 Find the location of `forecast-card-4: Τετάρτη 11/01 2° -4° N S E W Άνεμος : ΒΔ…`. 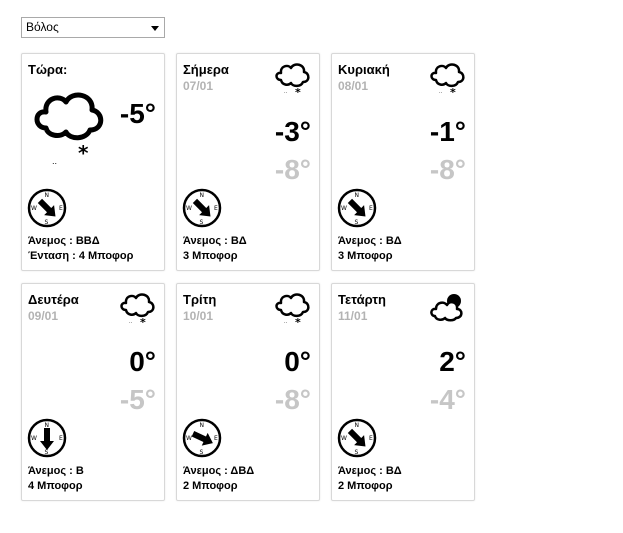

forecast-card-4: Τετάρτη 11/01 2° -4° N S E W Άνεμος : ΒΔ… is located at coordinates (403, 392).